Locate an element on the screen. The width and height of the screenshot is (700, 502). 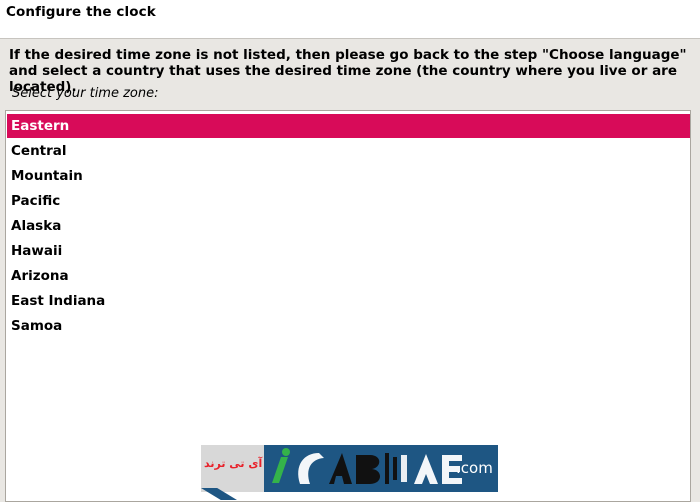
title-bar: Configure the clock is located at coordinates (350, 19).